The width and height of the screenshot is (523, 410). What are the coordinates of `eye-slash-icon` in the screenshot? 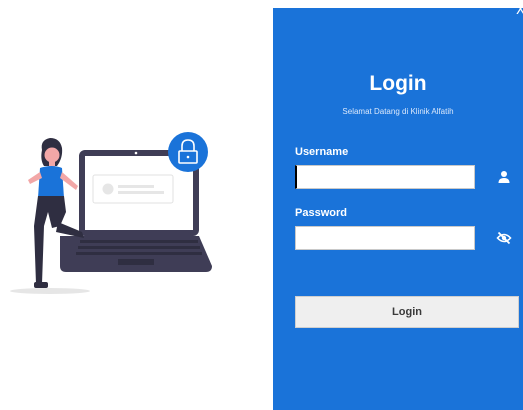 It's located at (504, 238).